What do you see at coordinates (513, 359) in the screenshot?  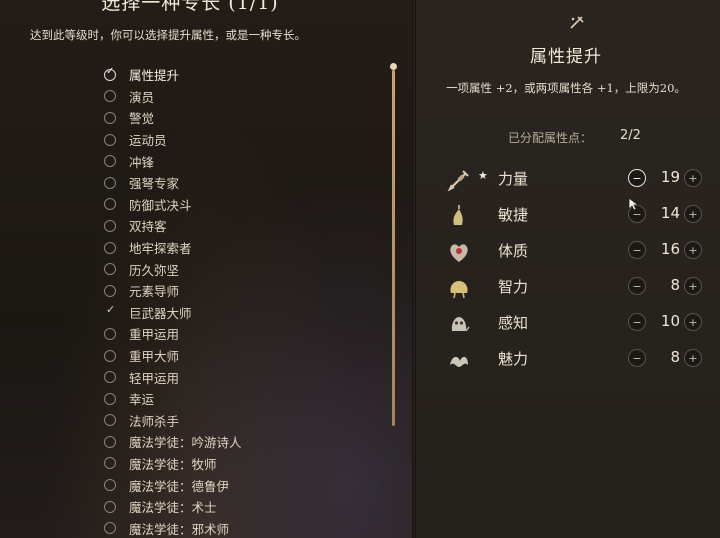 I see `attribute-name: 魅力` at bounding box center [513, 359].